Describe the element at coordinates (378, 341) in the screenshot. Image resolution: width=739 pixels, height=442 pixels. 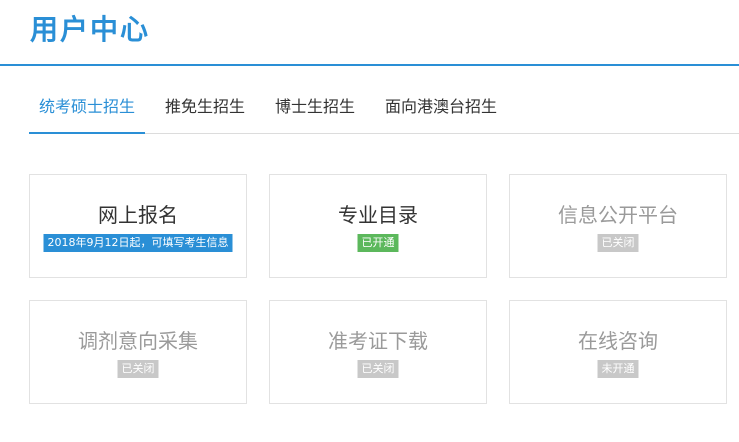
I see `card-title: 准考证下载` at that location.